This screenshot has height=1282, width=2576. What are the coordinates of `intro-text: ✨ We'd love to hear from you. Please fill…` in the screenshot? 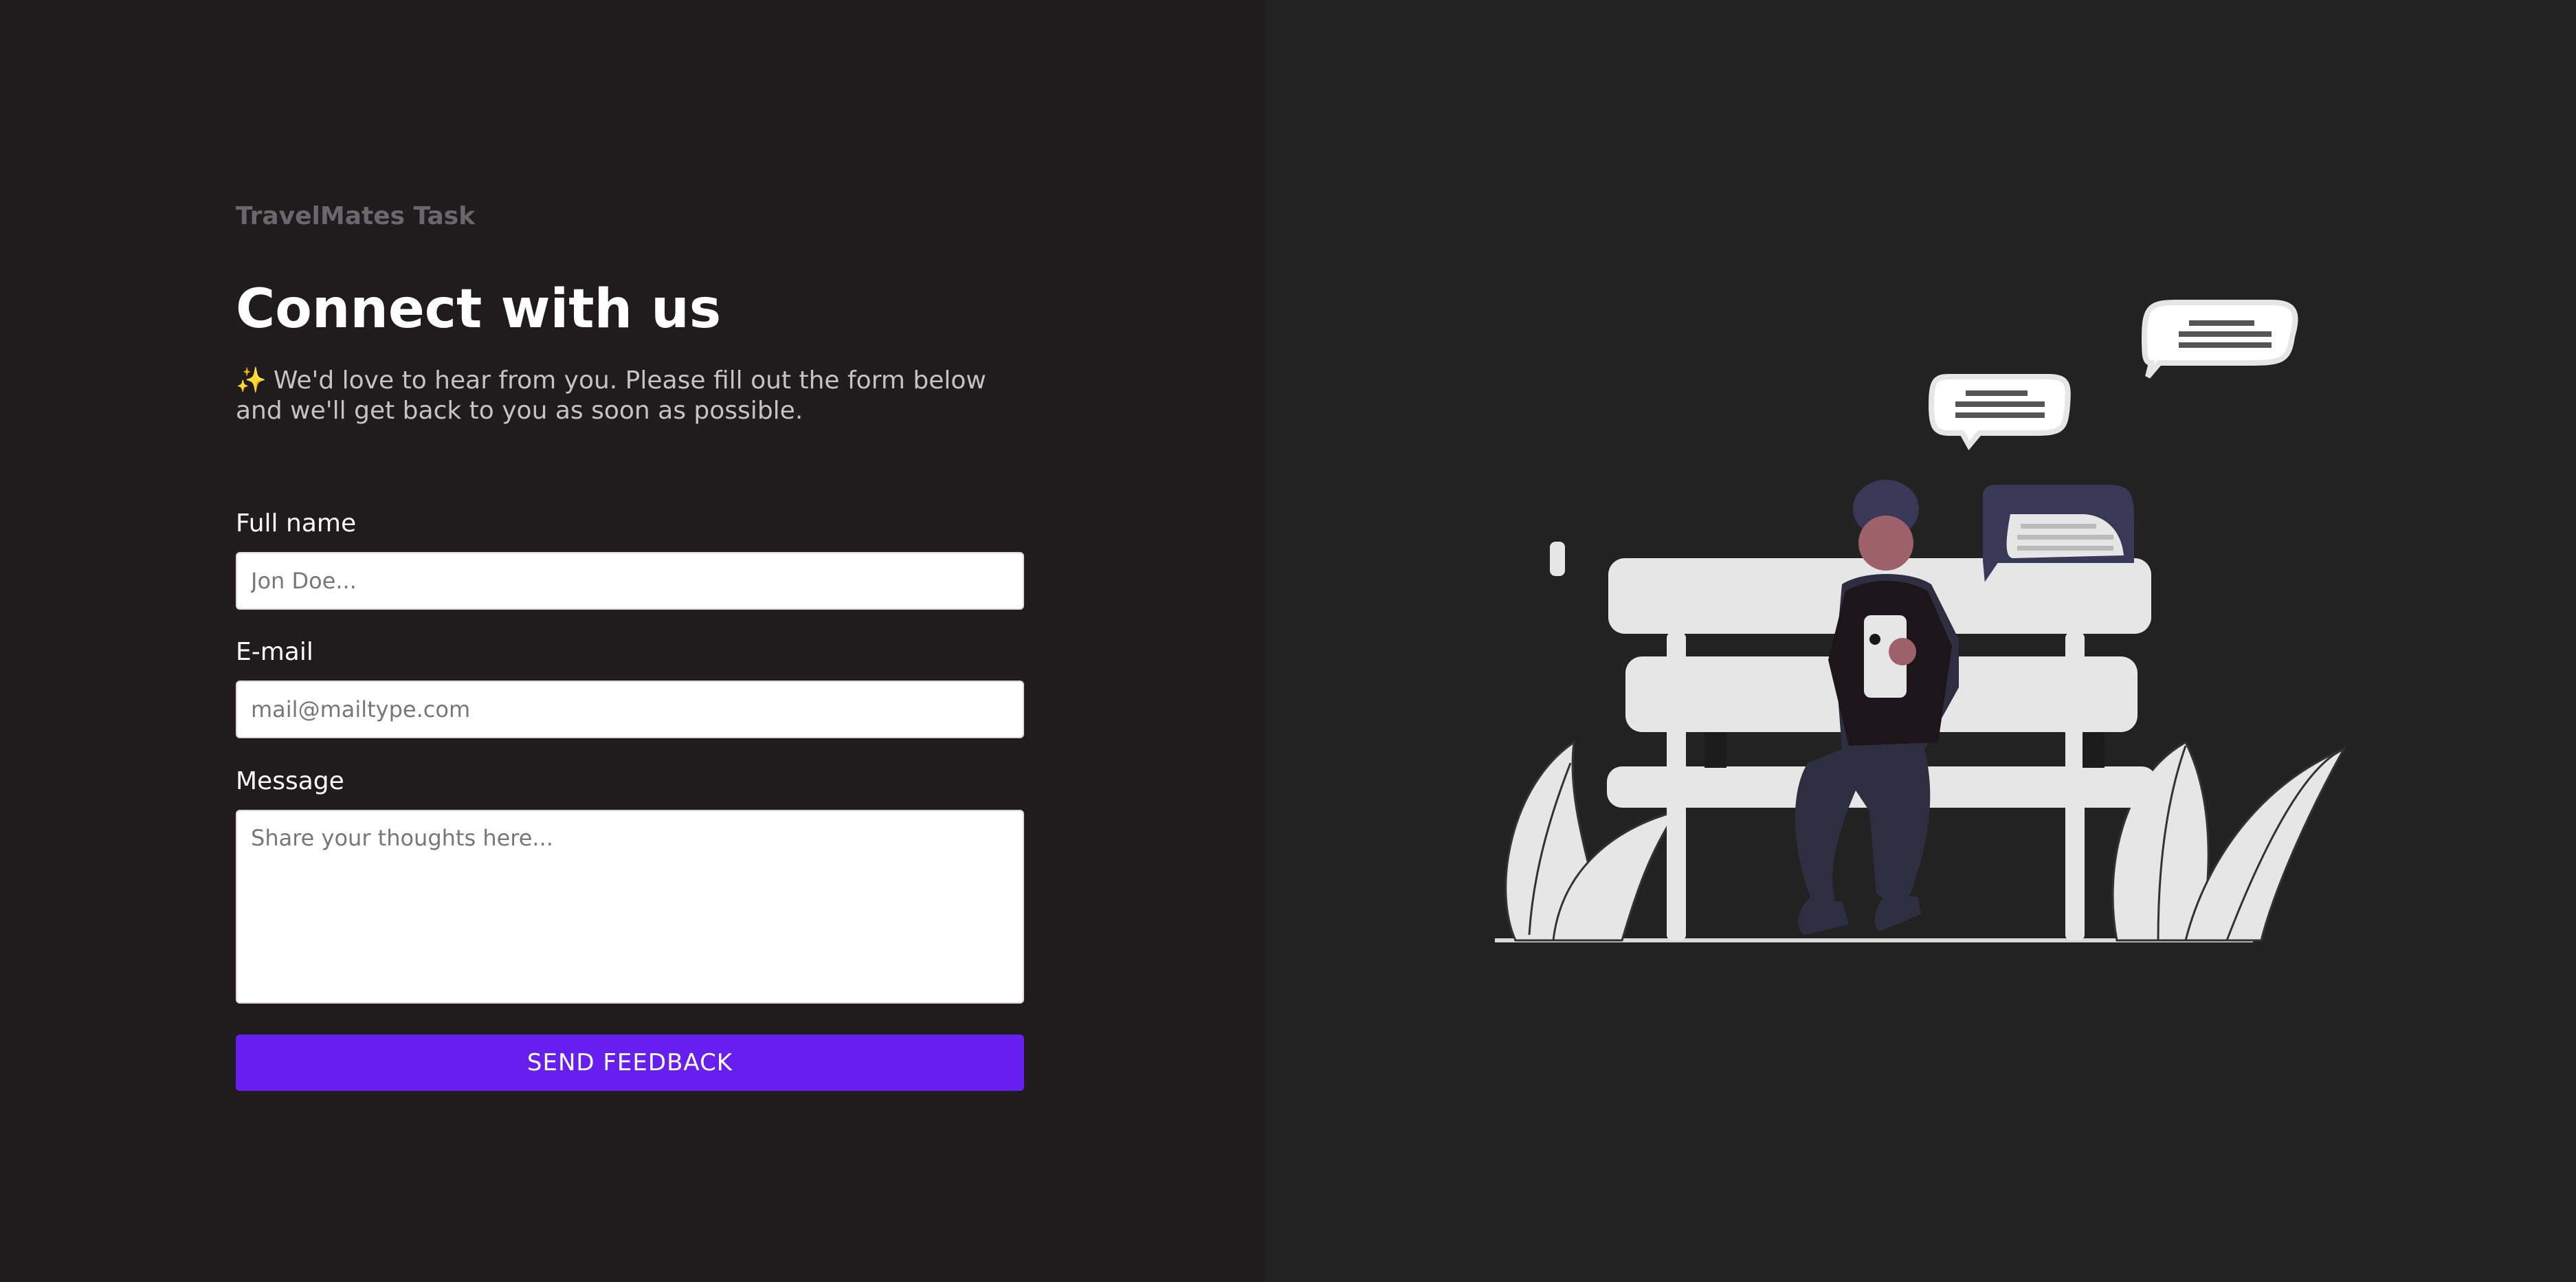 It's located at (630, 396).